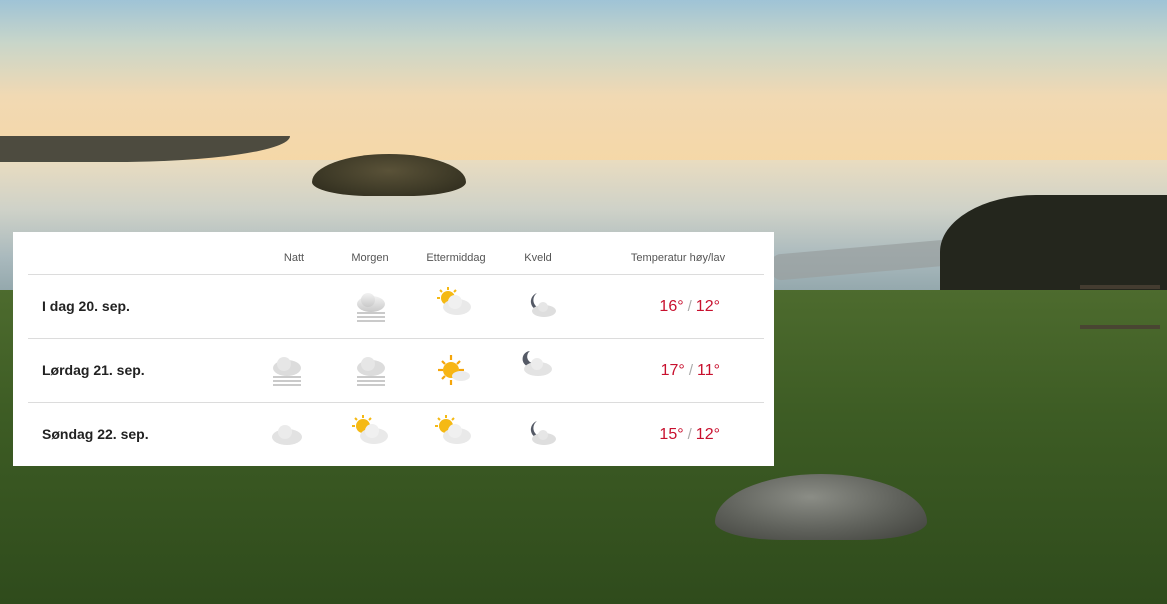 The height and width of the screenshot is (604, 1167). I want to click on column-header-morgen: Morgen, so click(370, 258).